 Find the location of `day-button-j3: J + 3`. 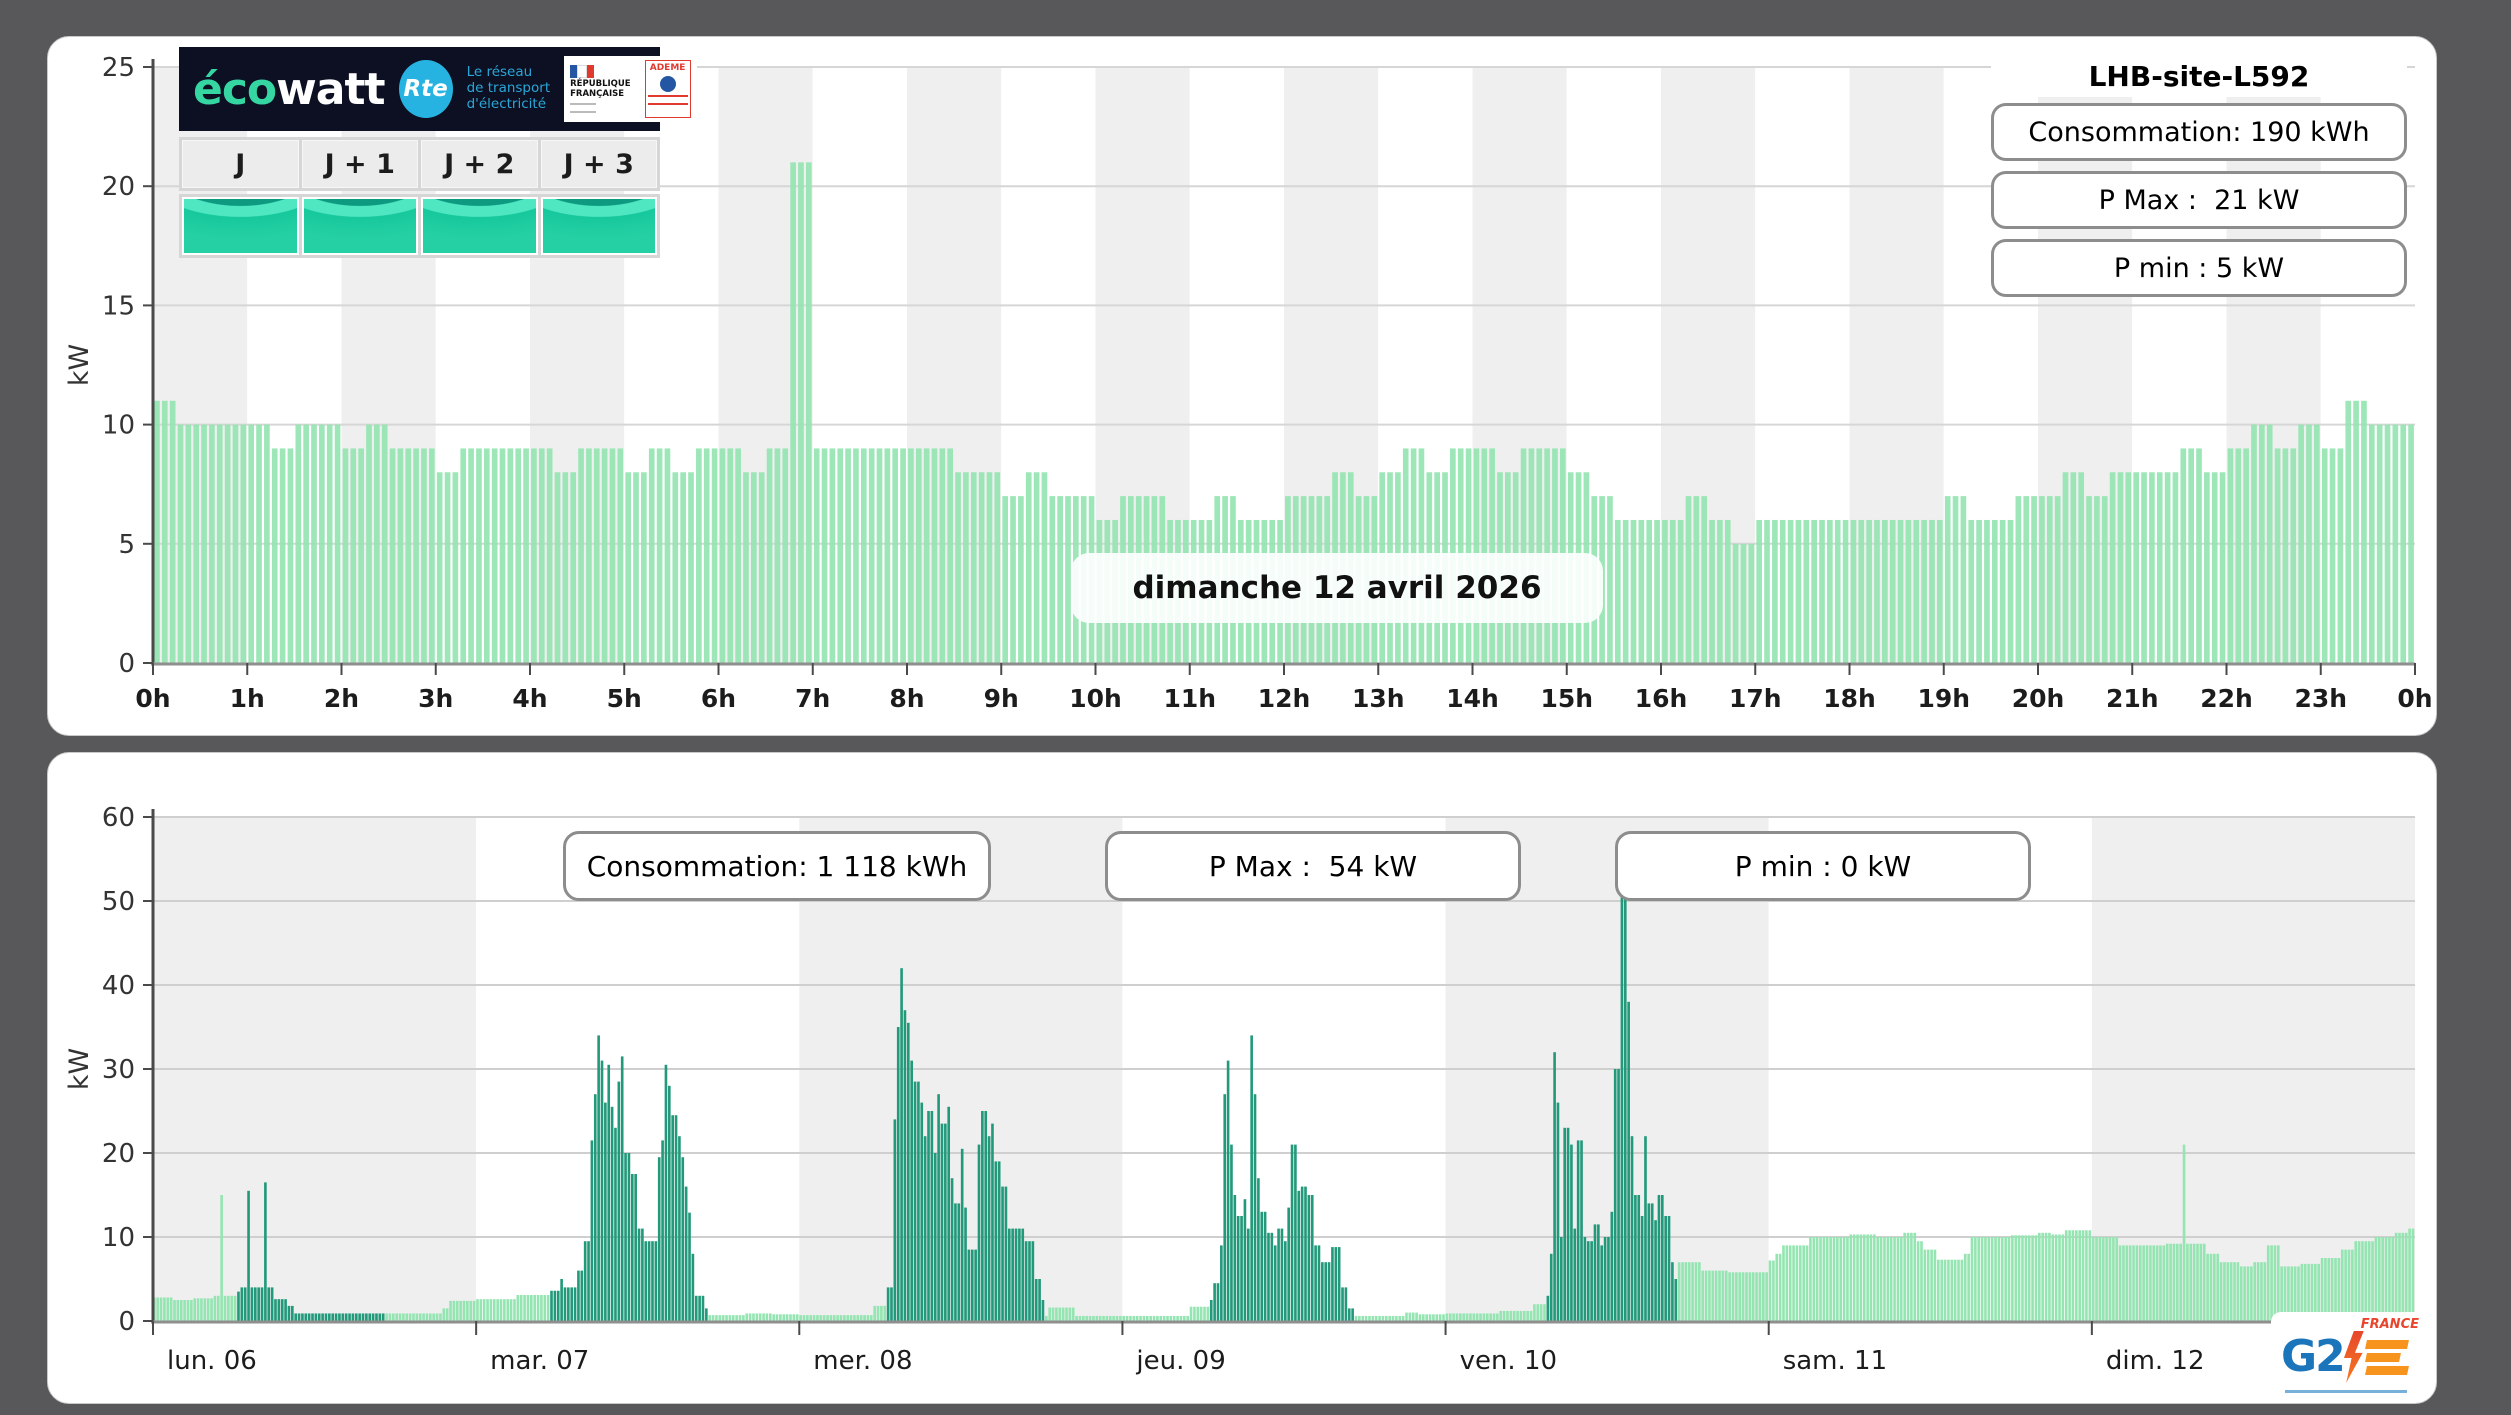

day-button-j3: J + 3 is located at coordinates (598, 164).